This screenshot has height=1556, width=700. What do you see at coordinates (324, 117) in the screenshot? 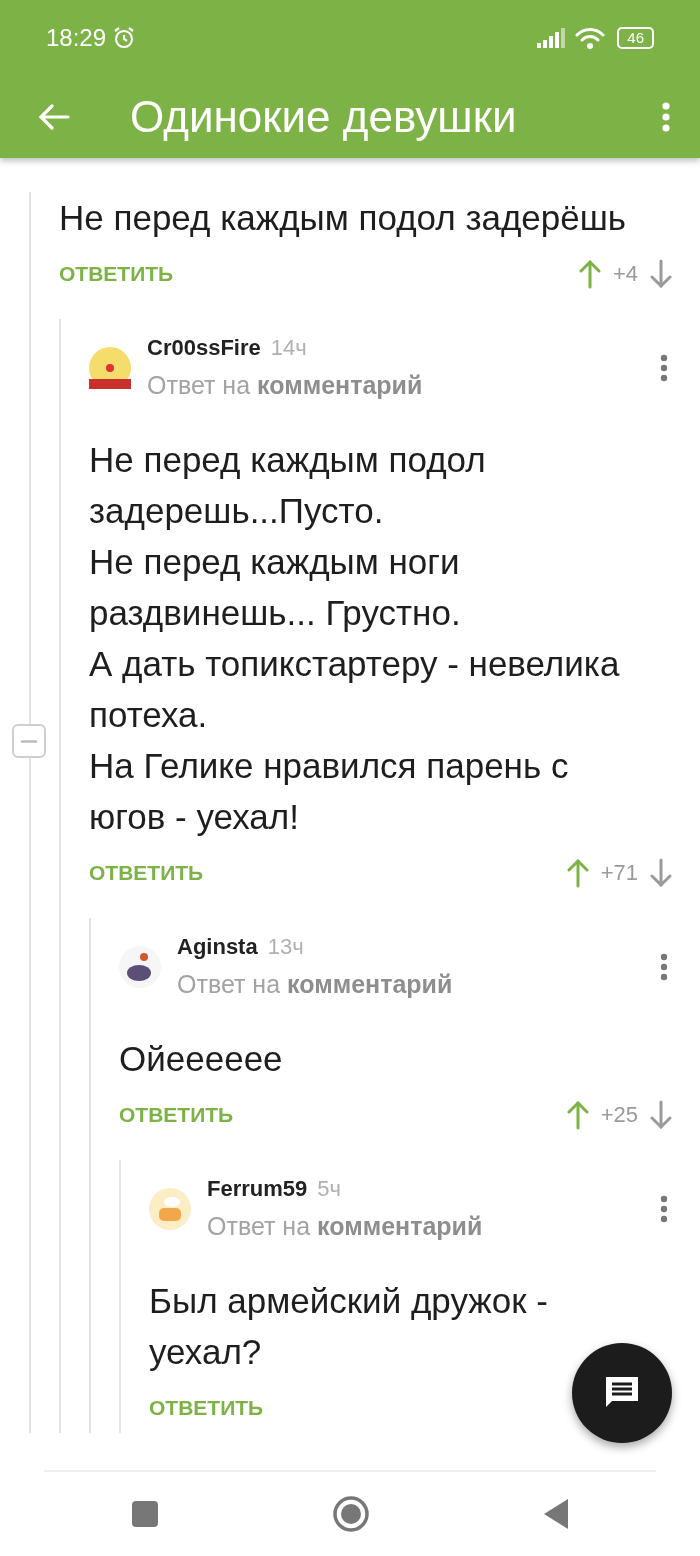
I see `page-title: Одинокие девушки` at bounding box center [324, 117].